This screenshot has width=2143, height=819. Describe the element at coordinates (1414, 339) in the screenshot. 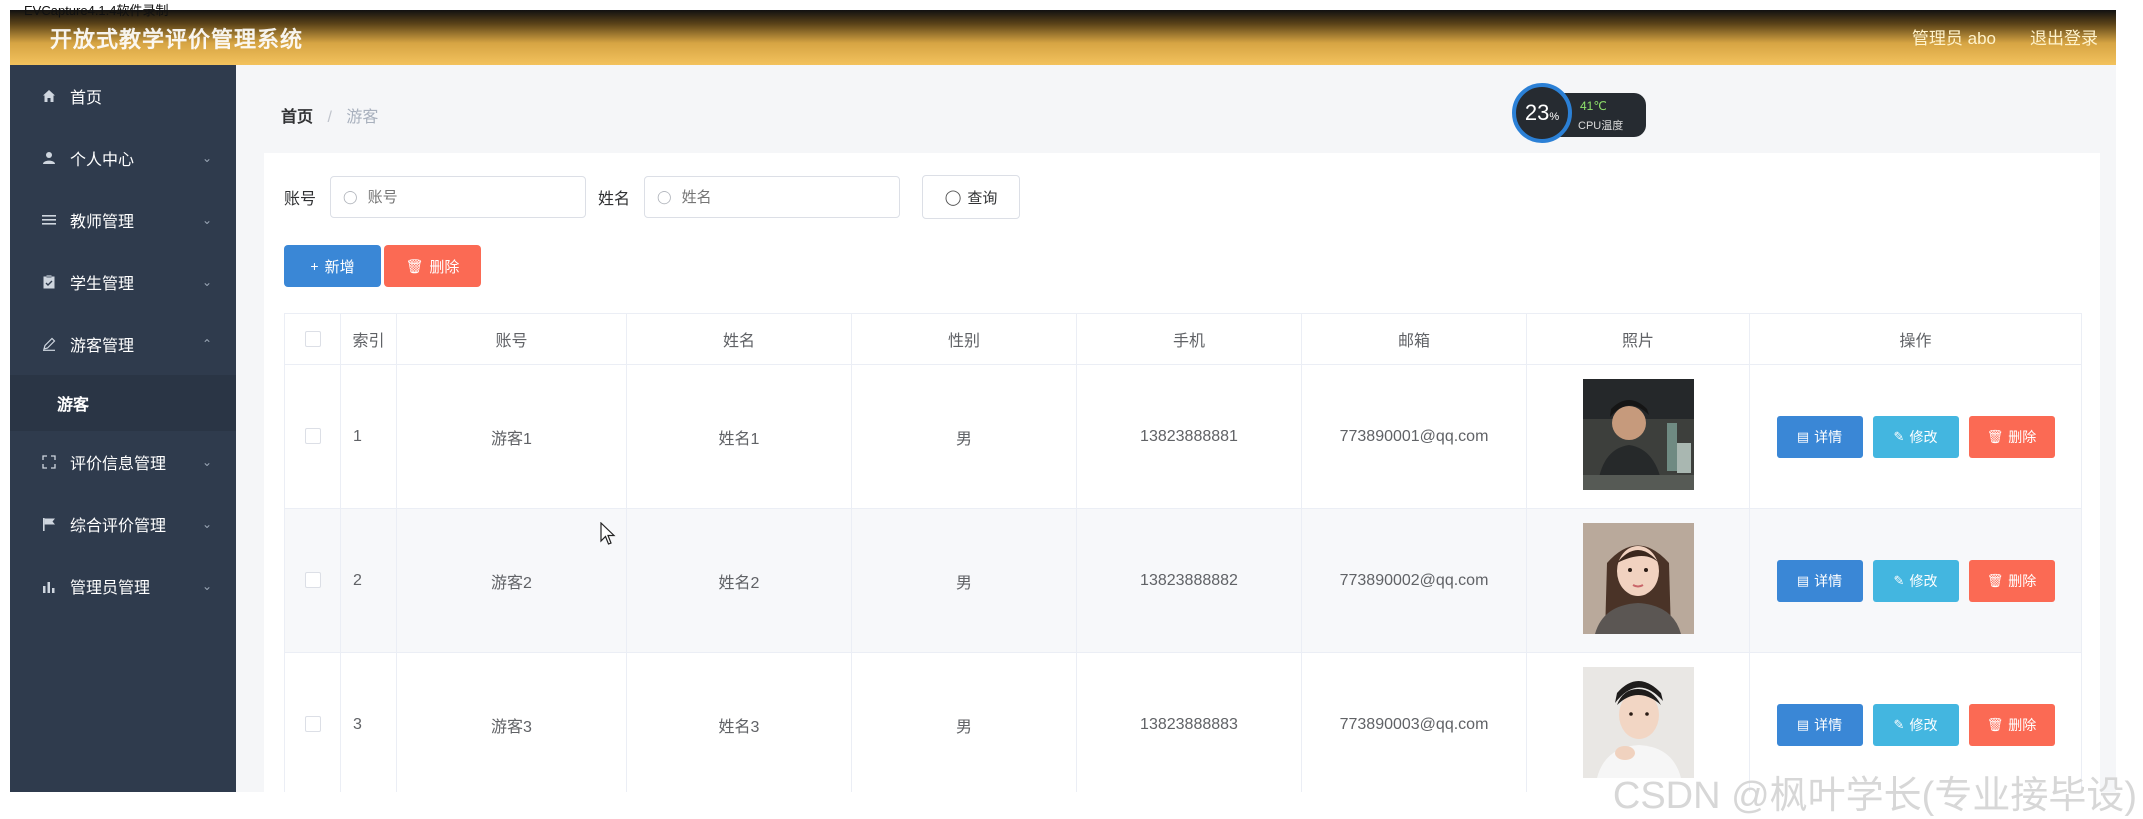

I see `column-header: 邮箱` at that location.